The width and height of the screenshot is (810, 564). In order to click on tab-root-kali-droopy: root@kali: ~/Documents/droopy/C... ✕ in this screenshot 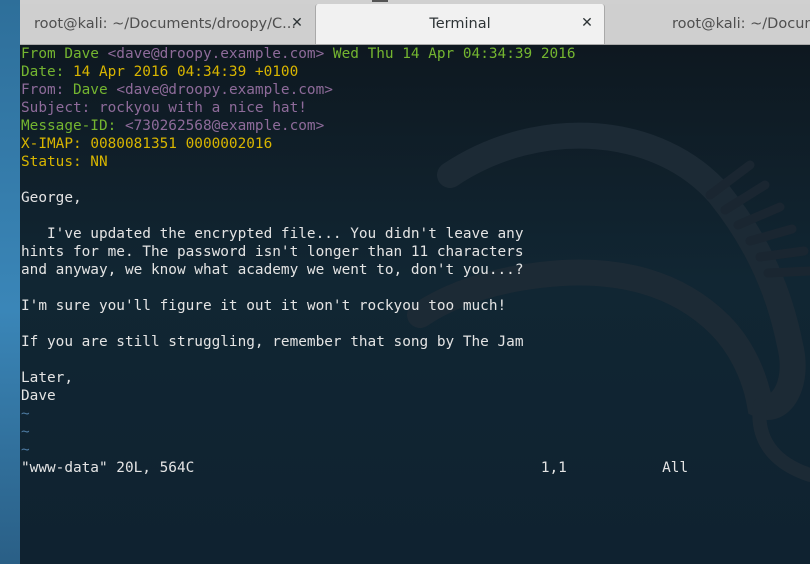, I will do `click(167, 24)`.